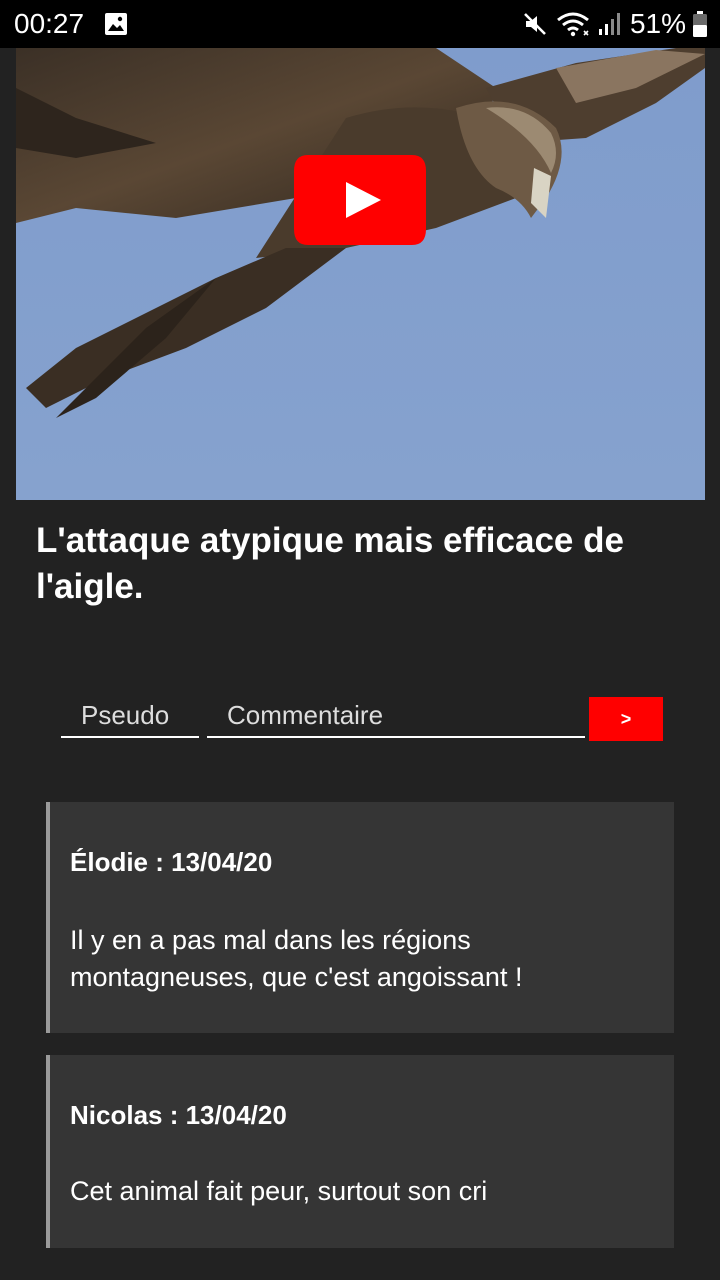 Image resolution: width=720 pixels, height=1280 pixels. I want to click on comment-author: Nicolas : 13/04/20, so click(178, 1115).